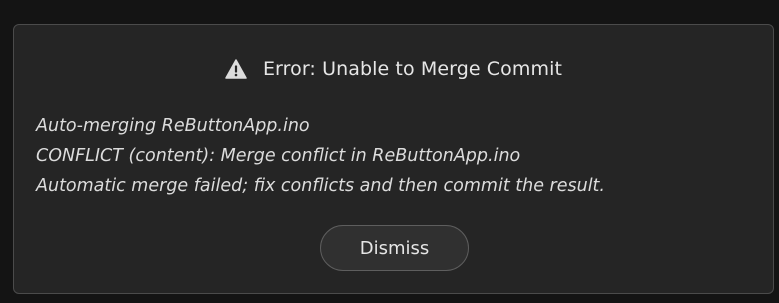 The image size is (779, 303). I want to click on dialog-header: Error: Unable to Merge Commit, so click(393, 69).